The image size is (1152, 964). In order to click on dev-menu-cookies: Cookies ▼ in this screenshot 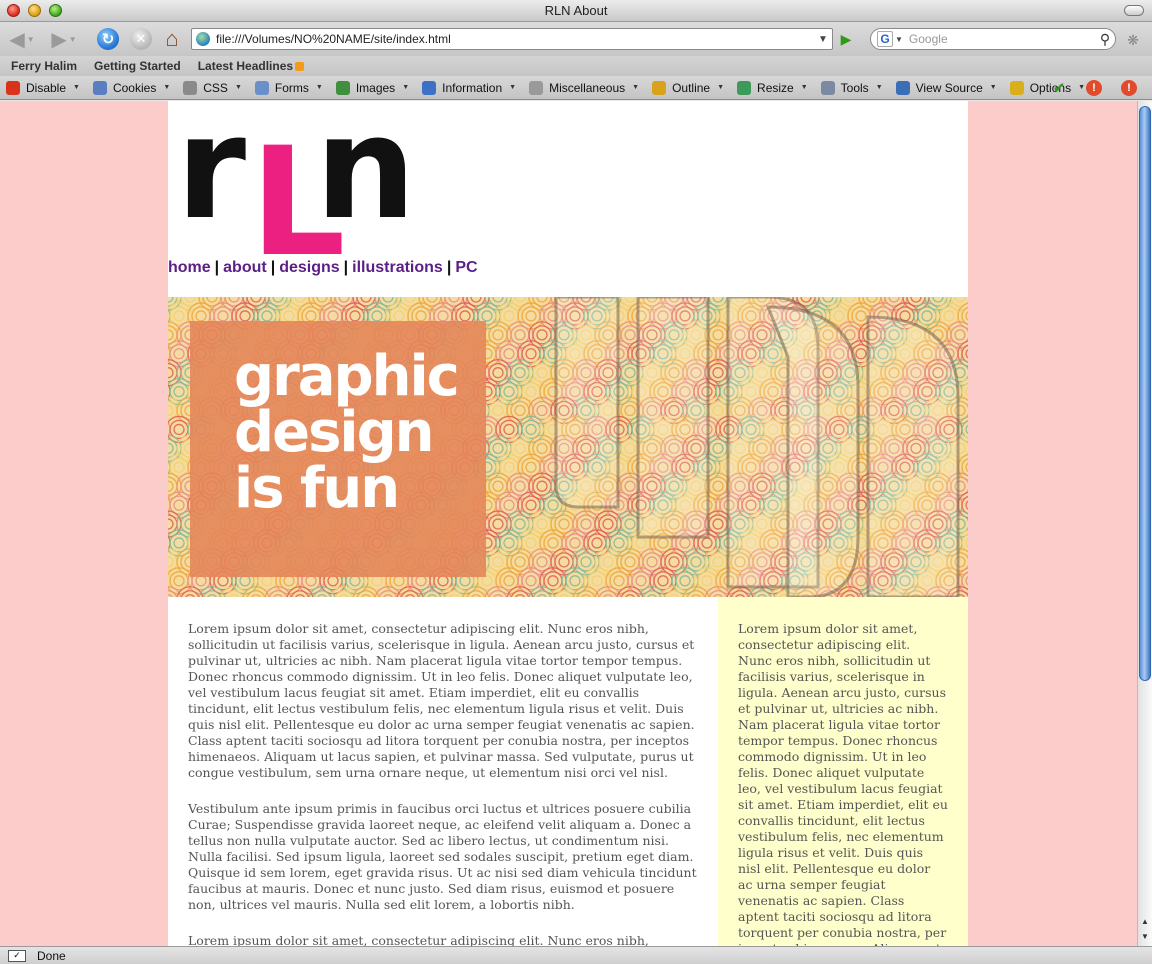, I will do `click(131, 87)`.